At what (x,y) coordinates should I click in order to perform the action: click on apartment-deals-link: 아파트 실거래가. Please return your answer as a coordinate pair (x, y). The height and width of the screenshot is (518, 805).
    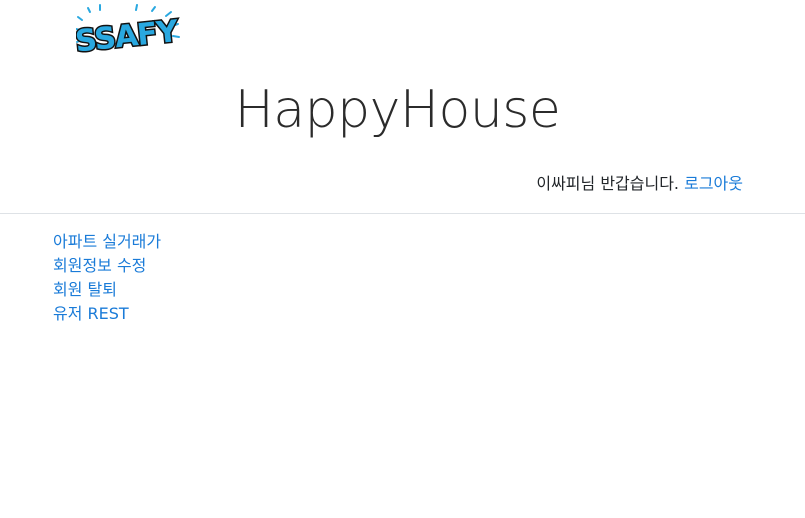
    Looking at the image, I should click on (107, 241).